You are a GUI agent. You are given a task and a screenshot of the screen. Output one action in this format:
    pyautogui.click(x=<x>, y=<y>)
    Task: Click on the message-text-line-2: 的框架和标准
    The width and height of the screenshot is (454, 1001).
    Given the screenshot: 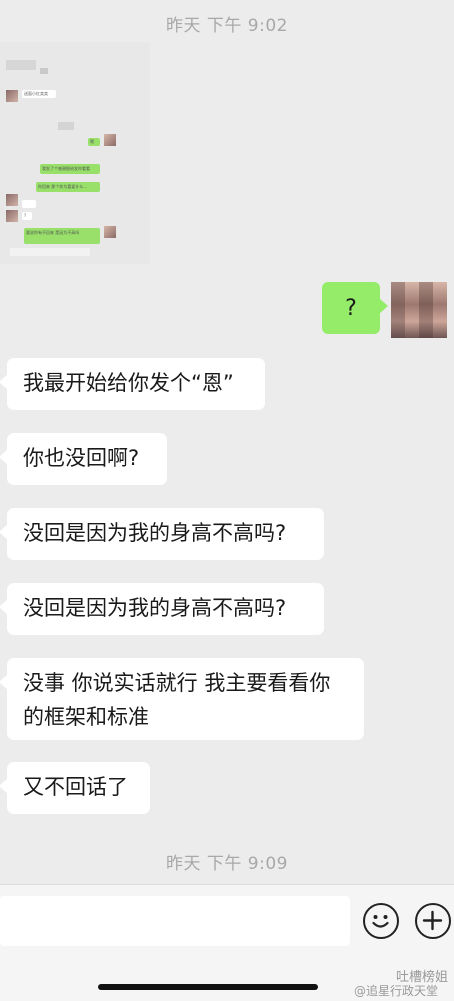 What is the action you would take?
    pyautogui.click(x=86, y=717)
    